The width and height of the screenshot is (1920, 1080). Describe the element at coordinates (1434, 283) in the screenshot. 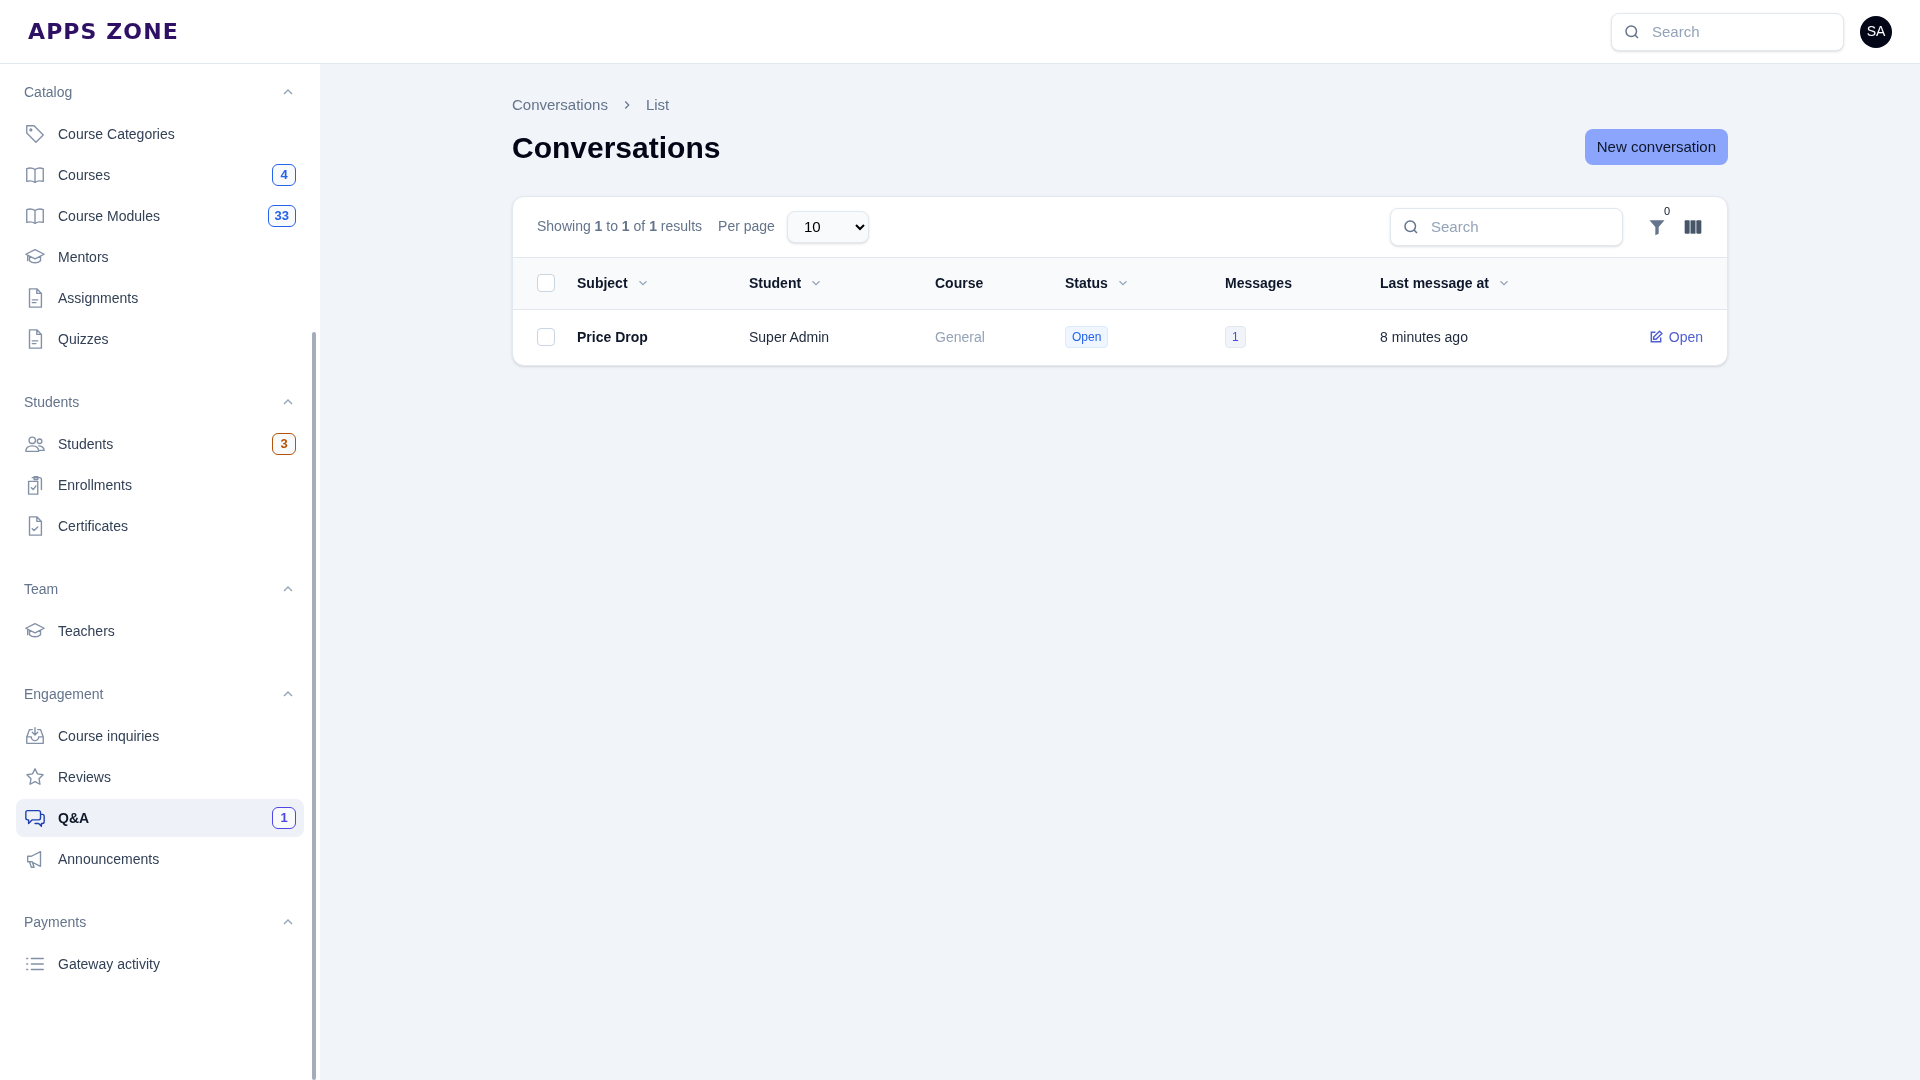

I see `sort-column-header: Last message at` at that location.